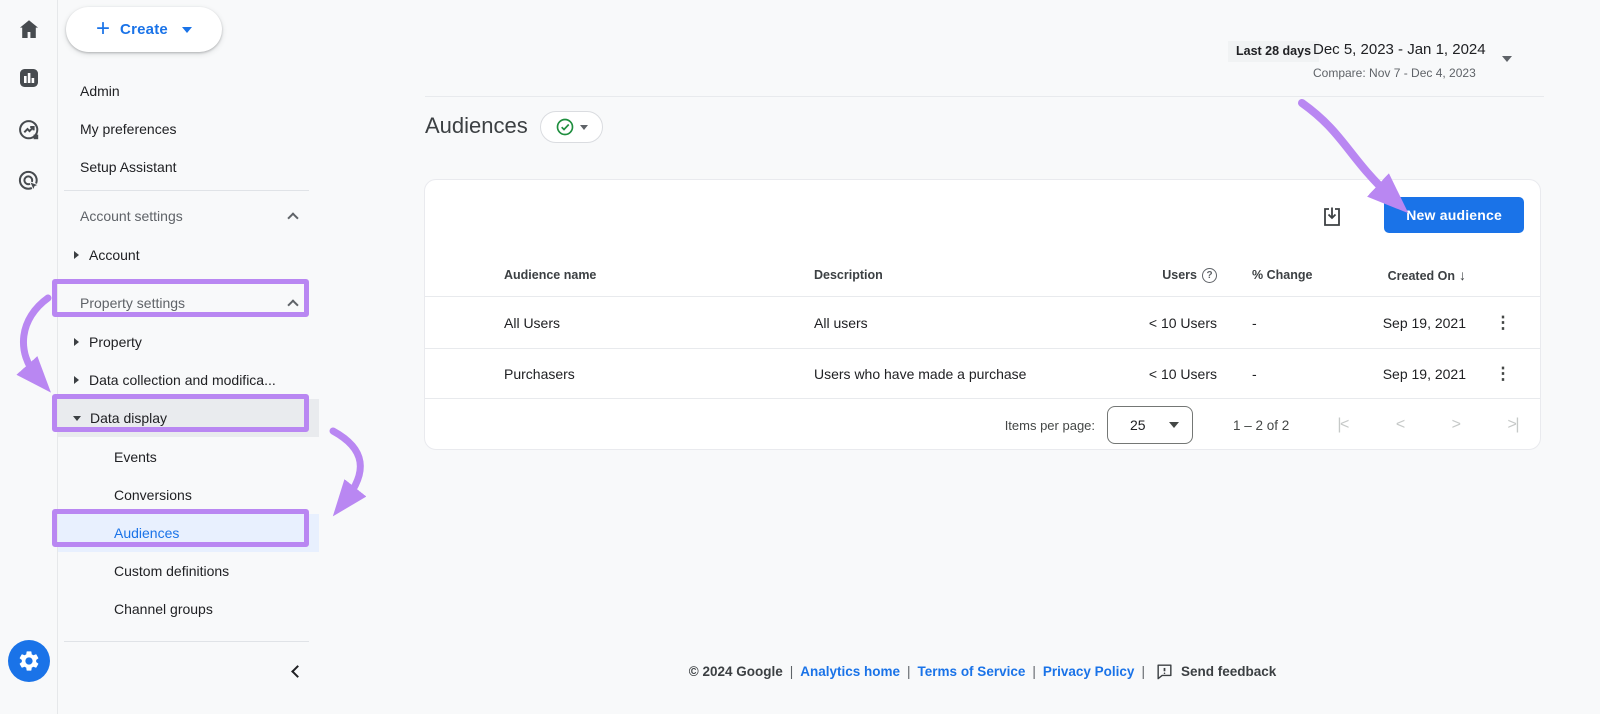  I want to click on pagination-range-label: 1 – 2 of 2, so click(1261, 425).